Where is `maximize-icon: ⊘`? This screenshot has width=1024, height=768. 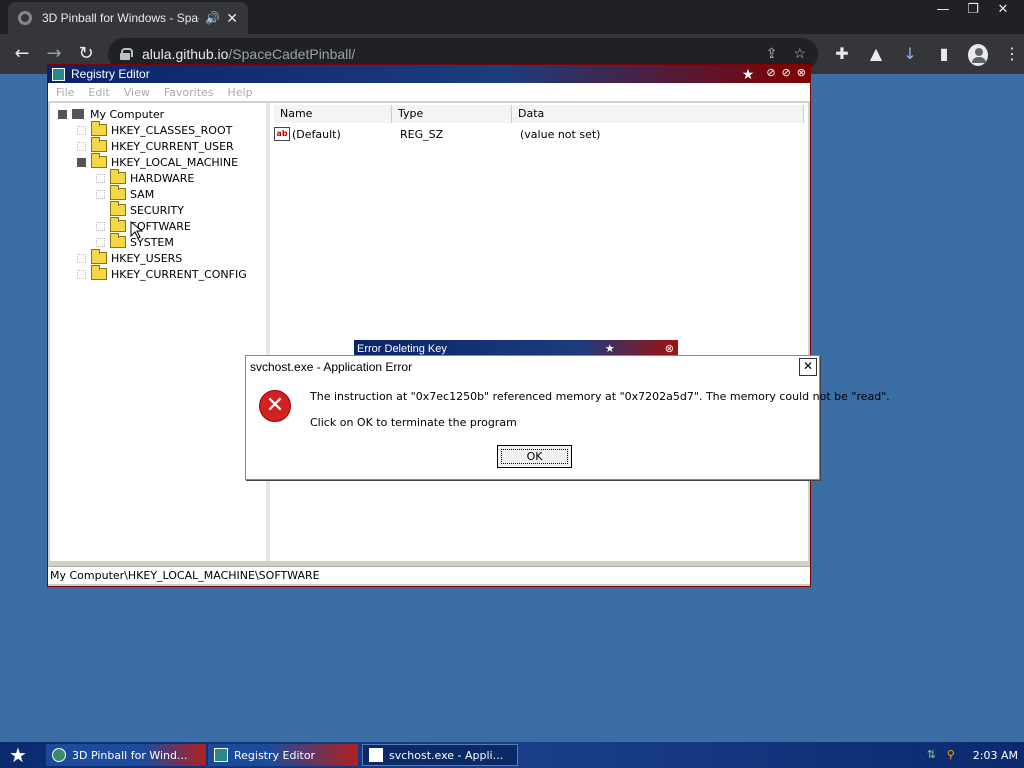 maximize-icon: ⊘ is located at coordinates (786, 74).